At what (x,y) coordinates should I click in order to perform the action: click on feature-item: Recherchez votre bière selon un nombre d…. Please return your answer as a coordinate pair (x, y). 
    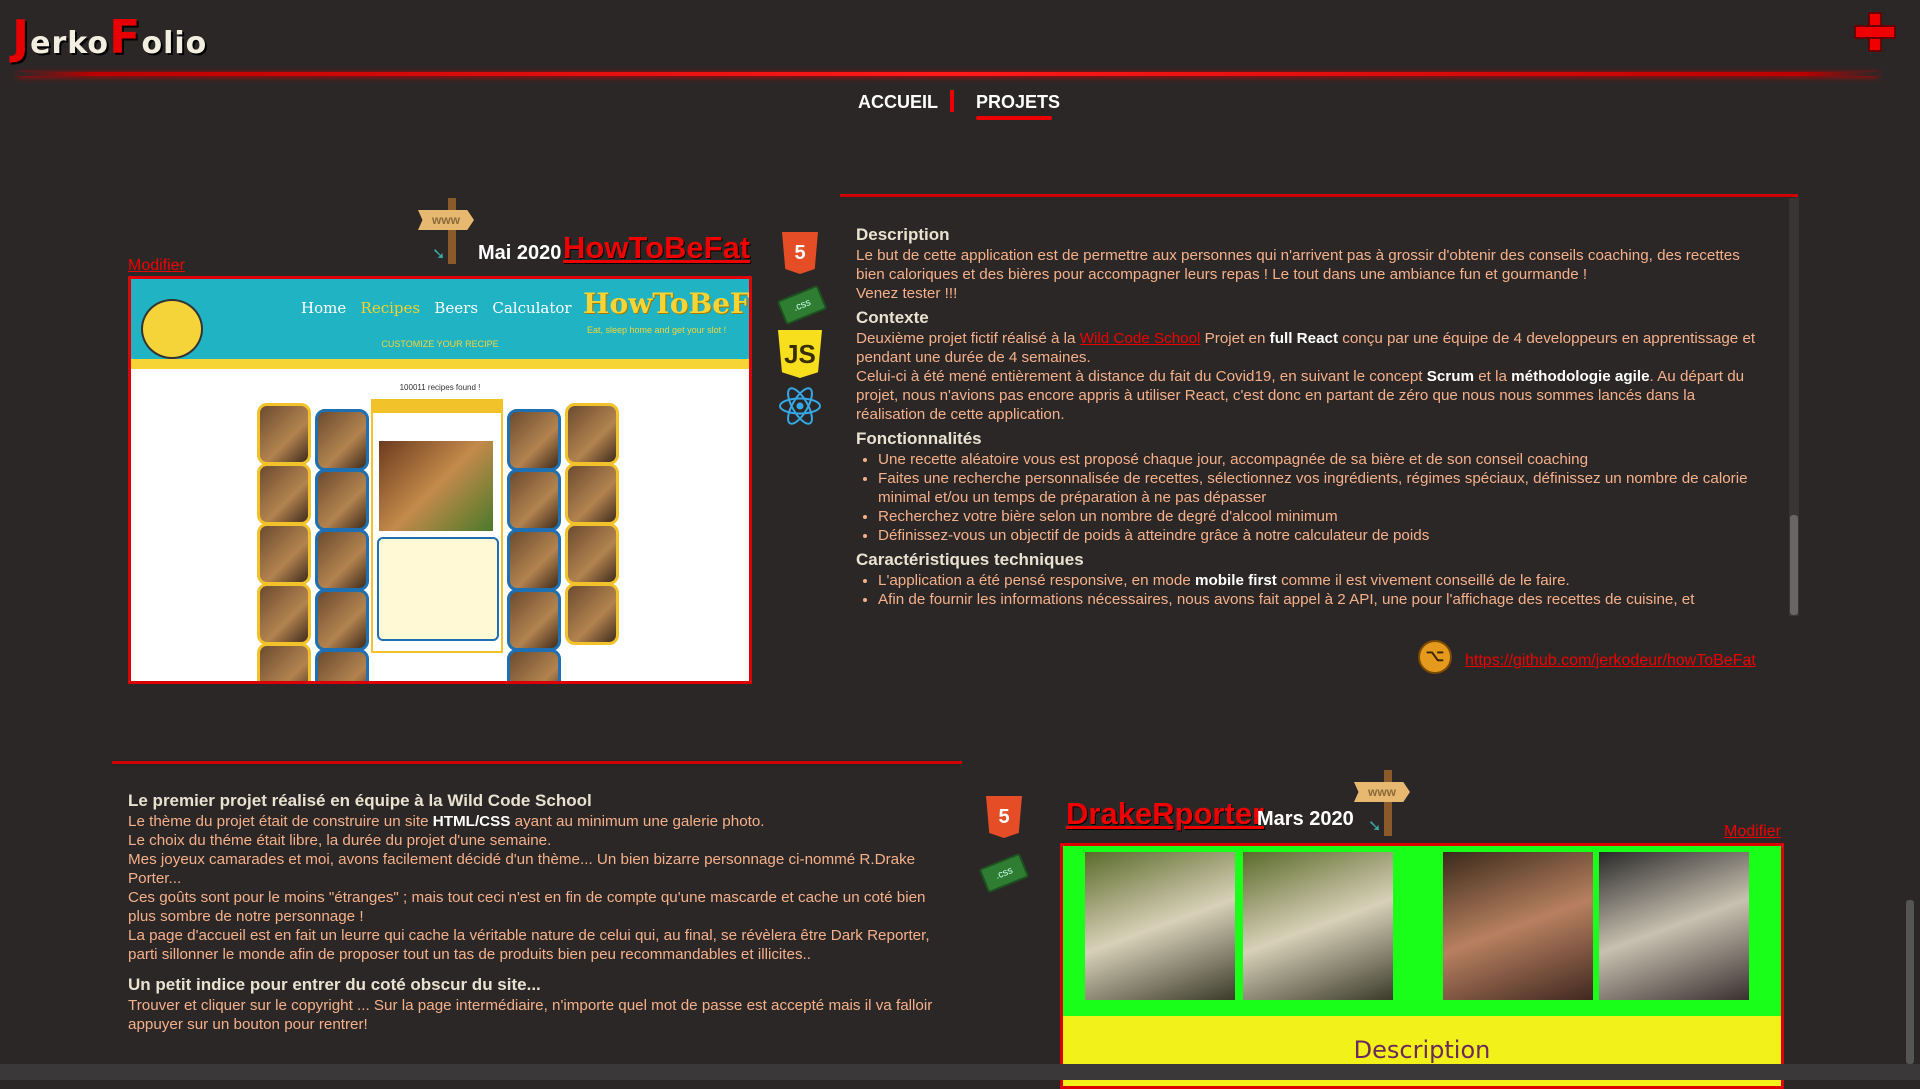
    Looking at the image, I should click on (1317, 516).